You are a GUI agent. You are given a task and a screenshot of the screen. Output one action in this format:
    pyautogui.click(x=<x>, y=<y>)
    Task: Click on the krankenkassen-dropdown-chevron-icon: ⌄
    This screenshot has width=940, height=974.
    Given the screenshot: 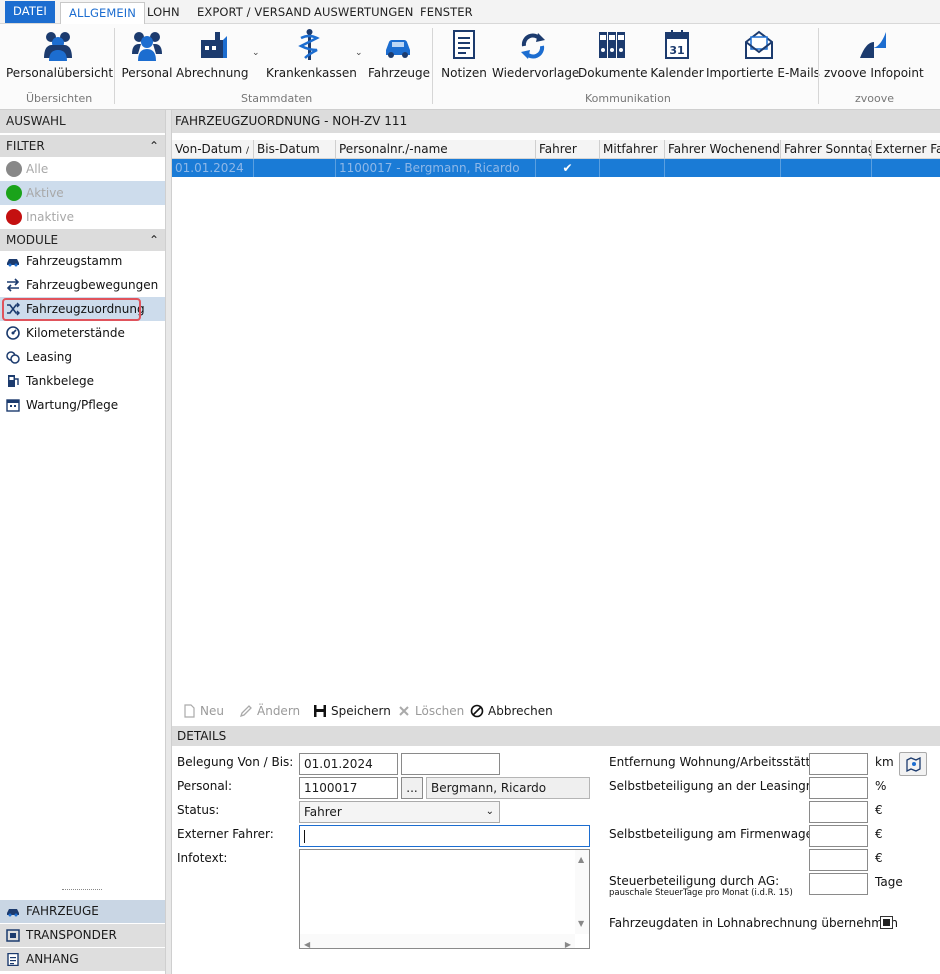 What is the action you would take?
    pyautogui.click(x=359, y=53)
    